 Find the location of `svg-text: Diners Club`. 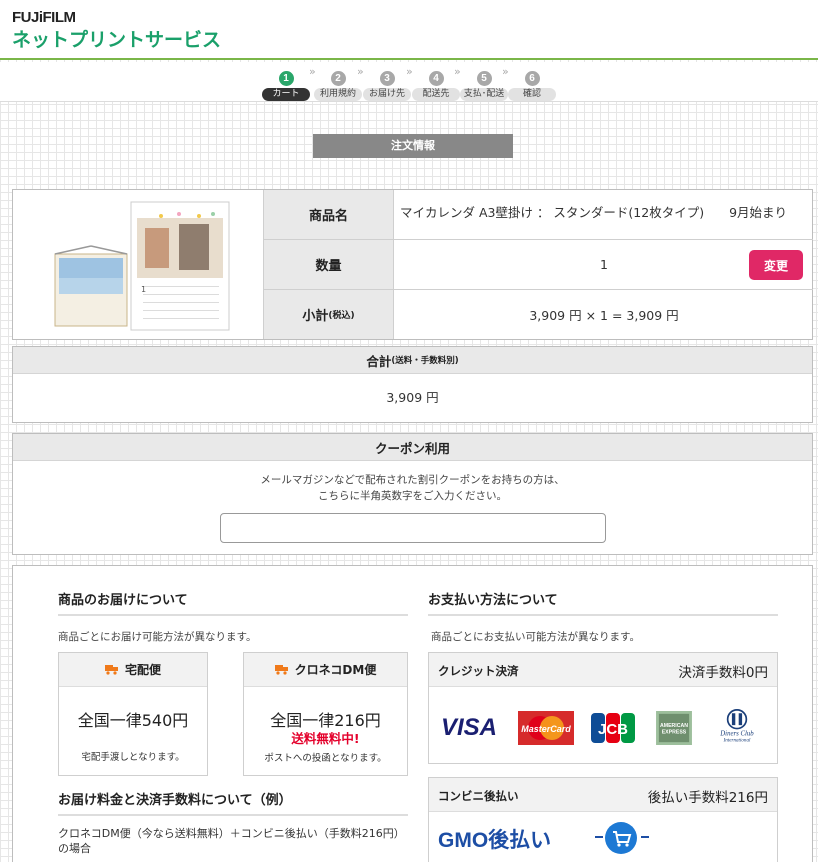

svg-text: Diners Club is located at coordinates (736, 733).